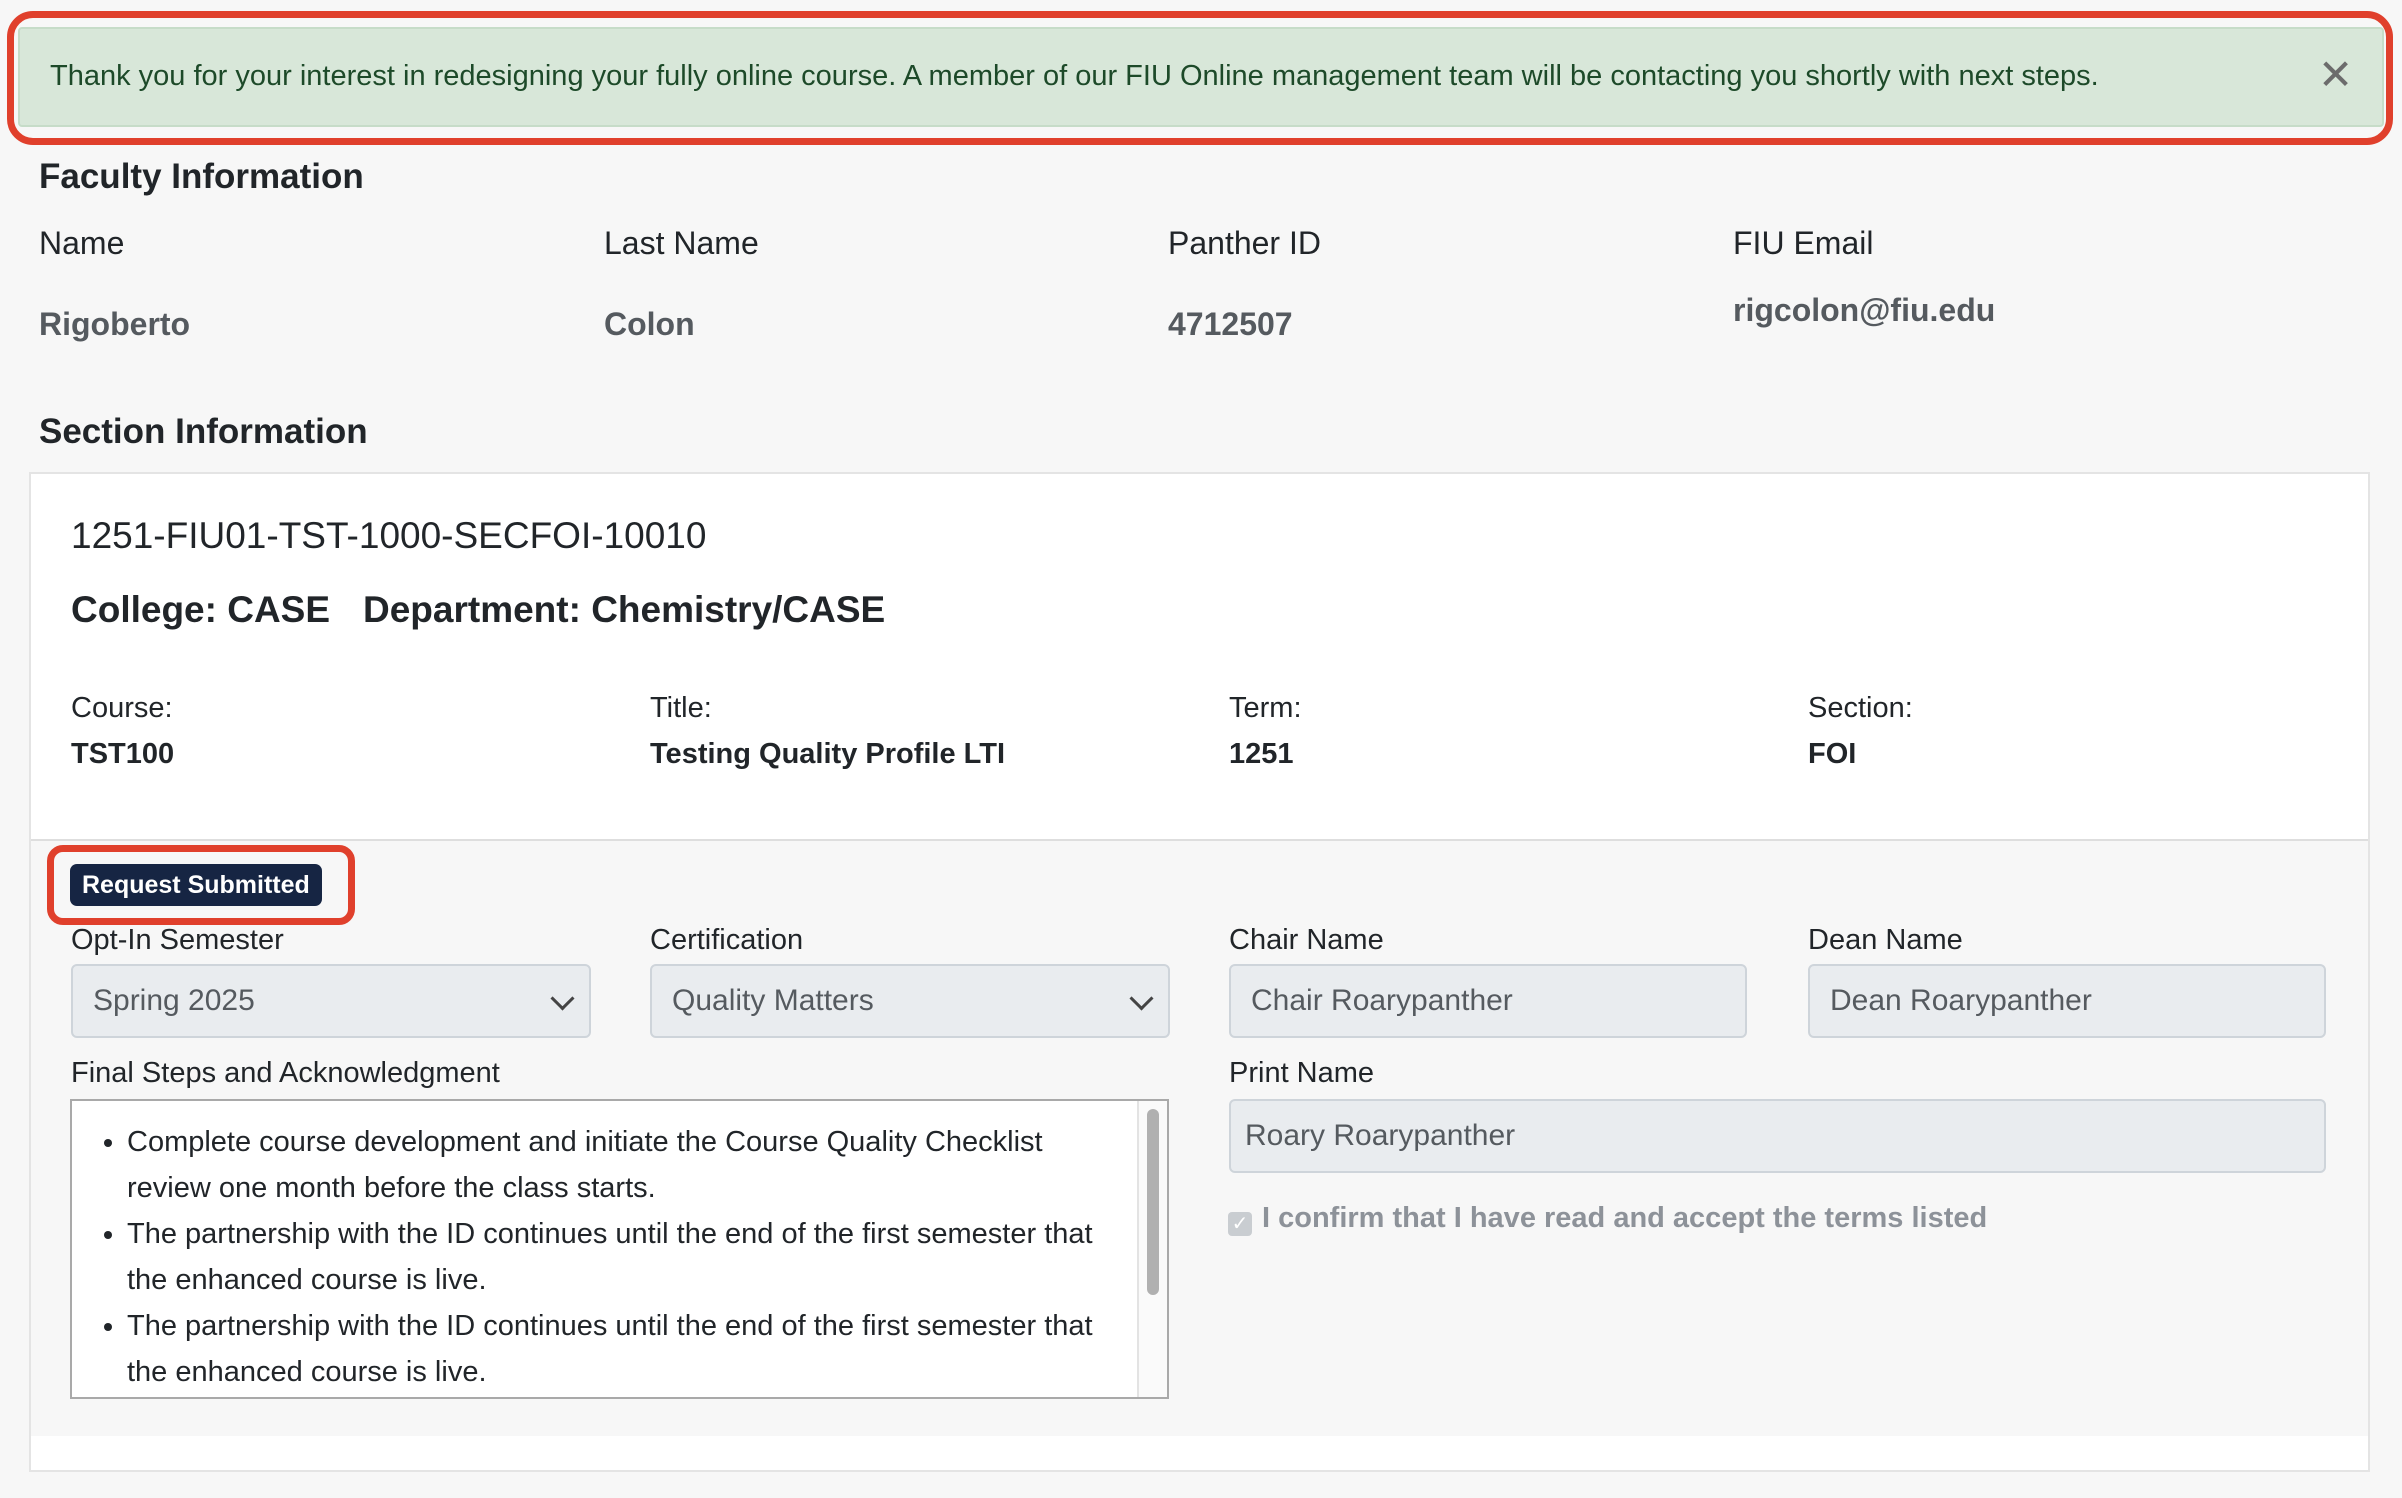 The height and width of the screenshot is (1498, 2402). What do you see at coordinates (1777, 1136) in the screenshot?
I see `print-name-field: Roary Roarypanther` at bounding box center [1777, 1136].